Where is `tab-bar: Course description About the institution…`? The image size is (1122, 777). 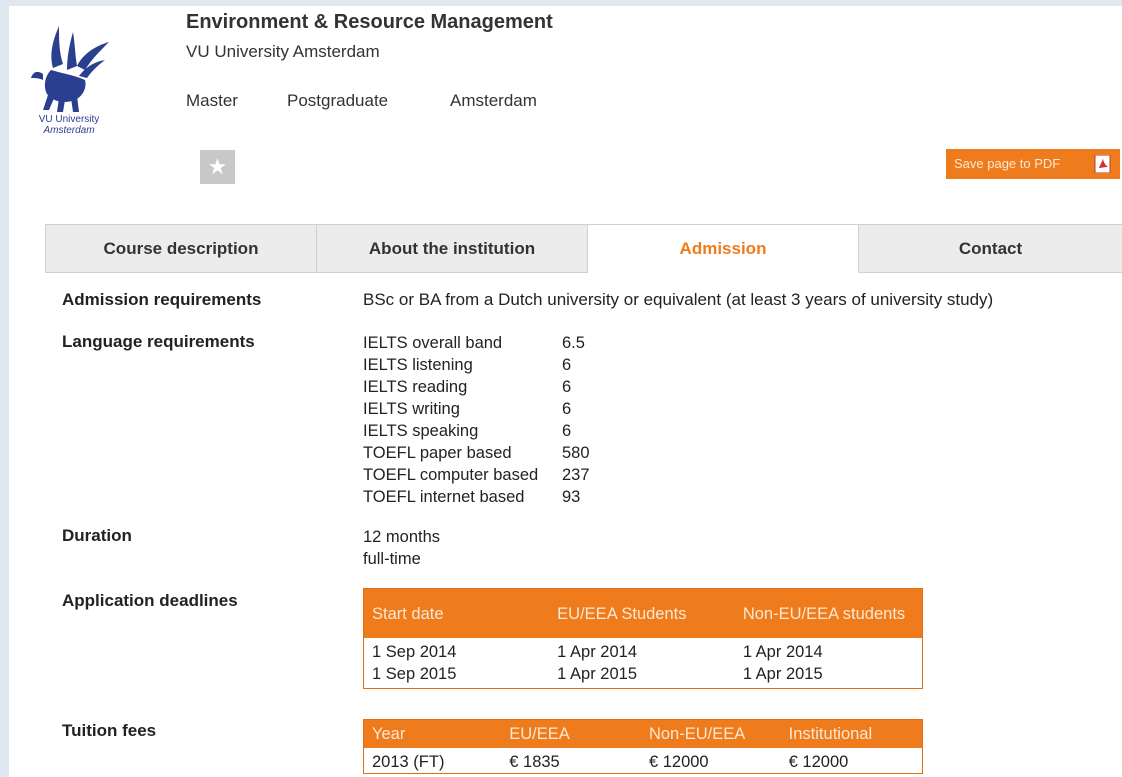
tab-bar: Course description About the institution… is located at coordinates (583, 248).